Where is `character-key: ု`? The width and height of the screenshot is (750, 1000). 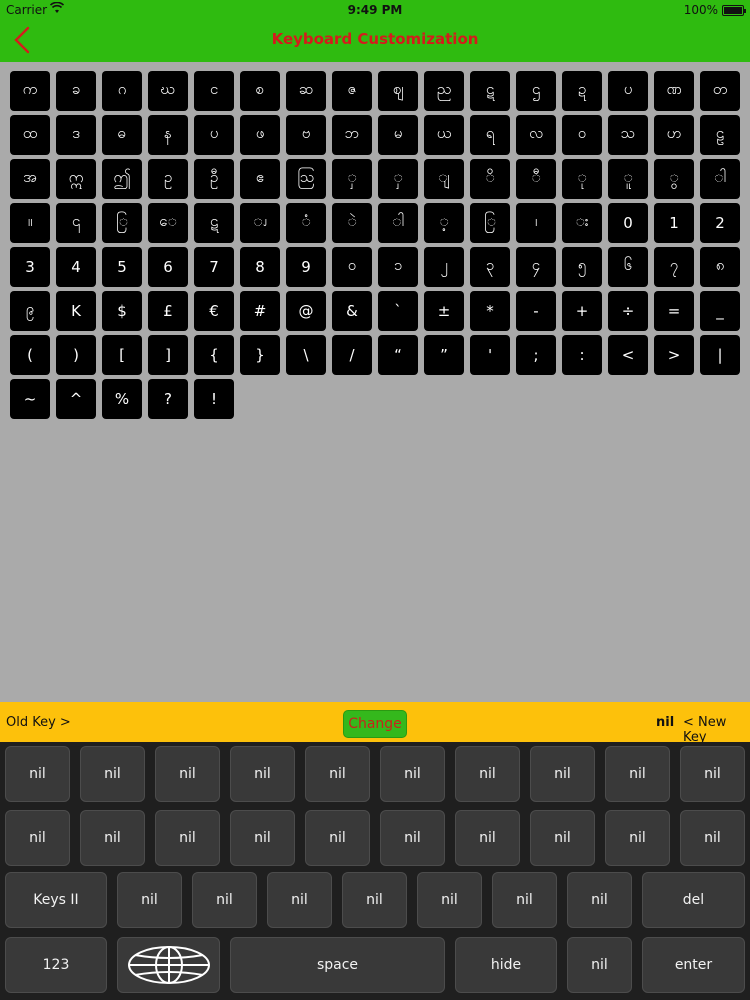
character-key: ု is located at coordinates (582, 179).